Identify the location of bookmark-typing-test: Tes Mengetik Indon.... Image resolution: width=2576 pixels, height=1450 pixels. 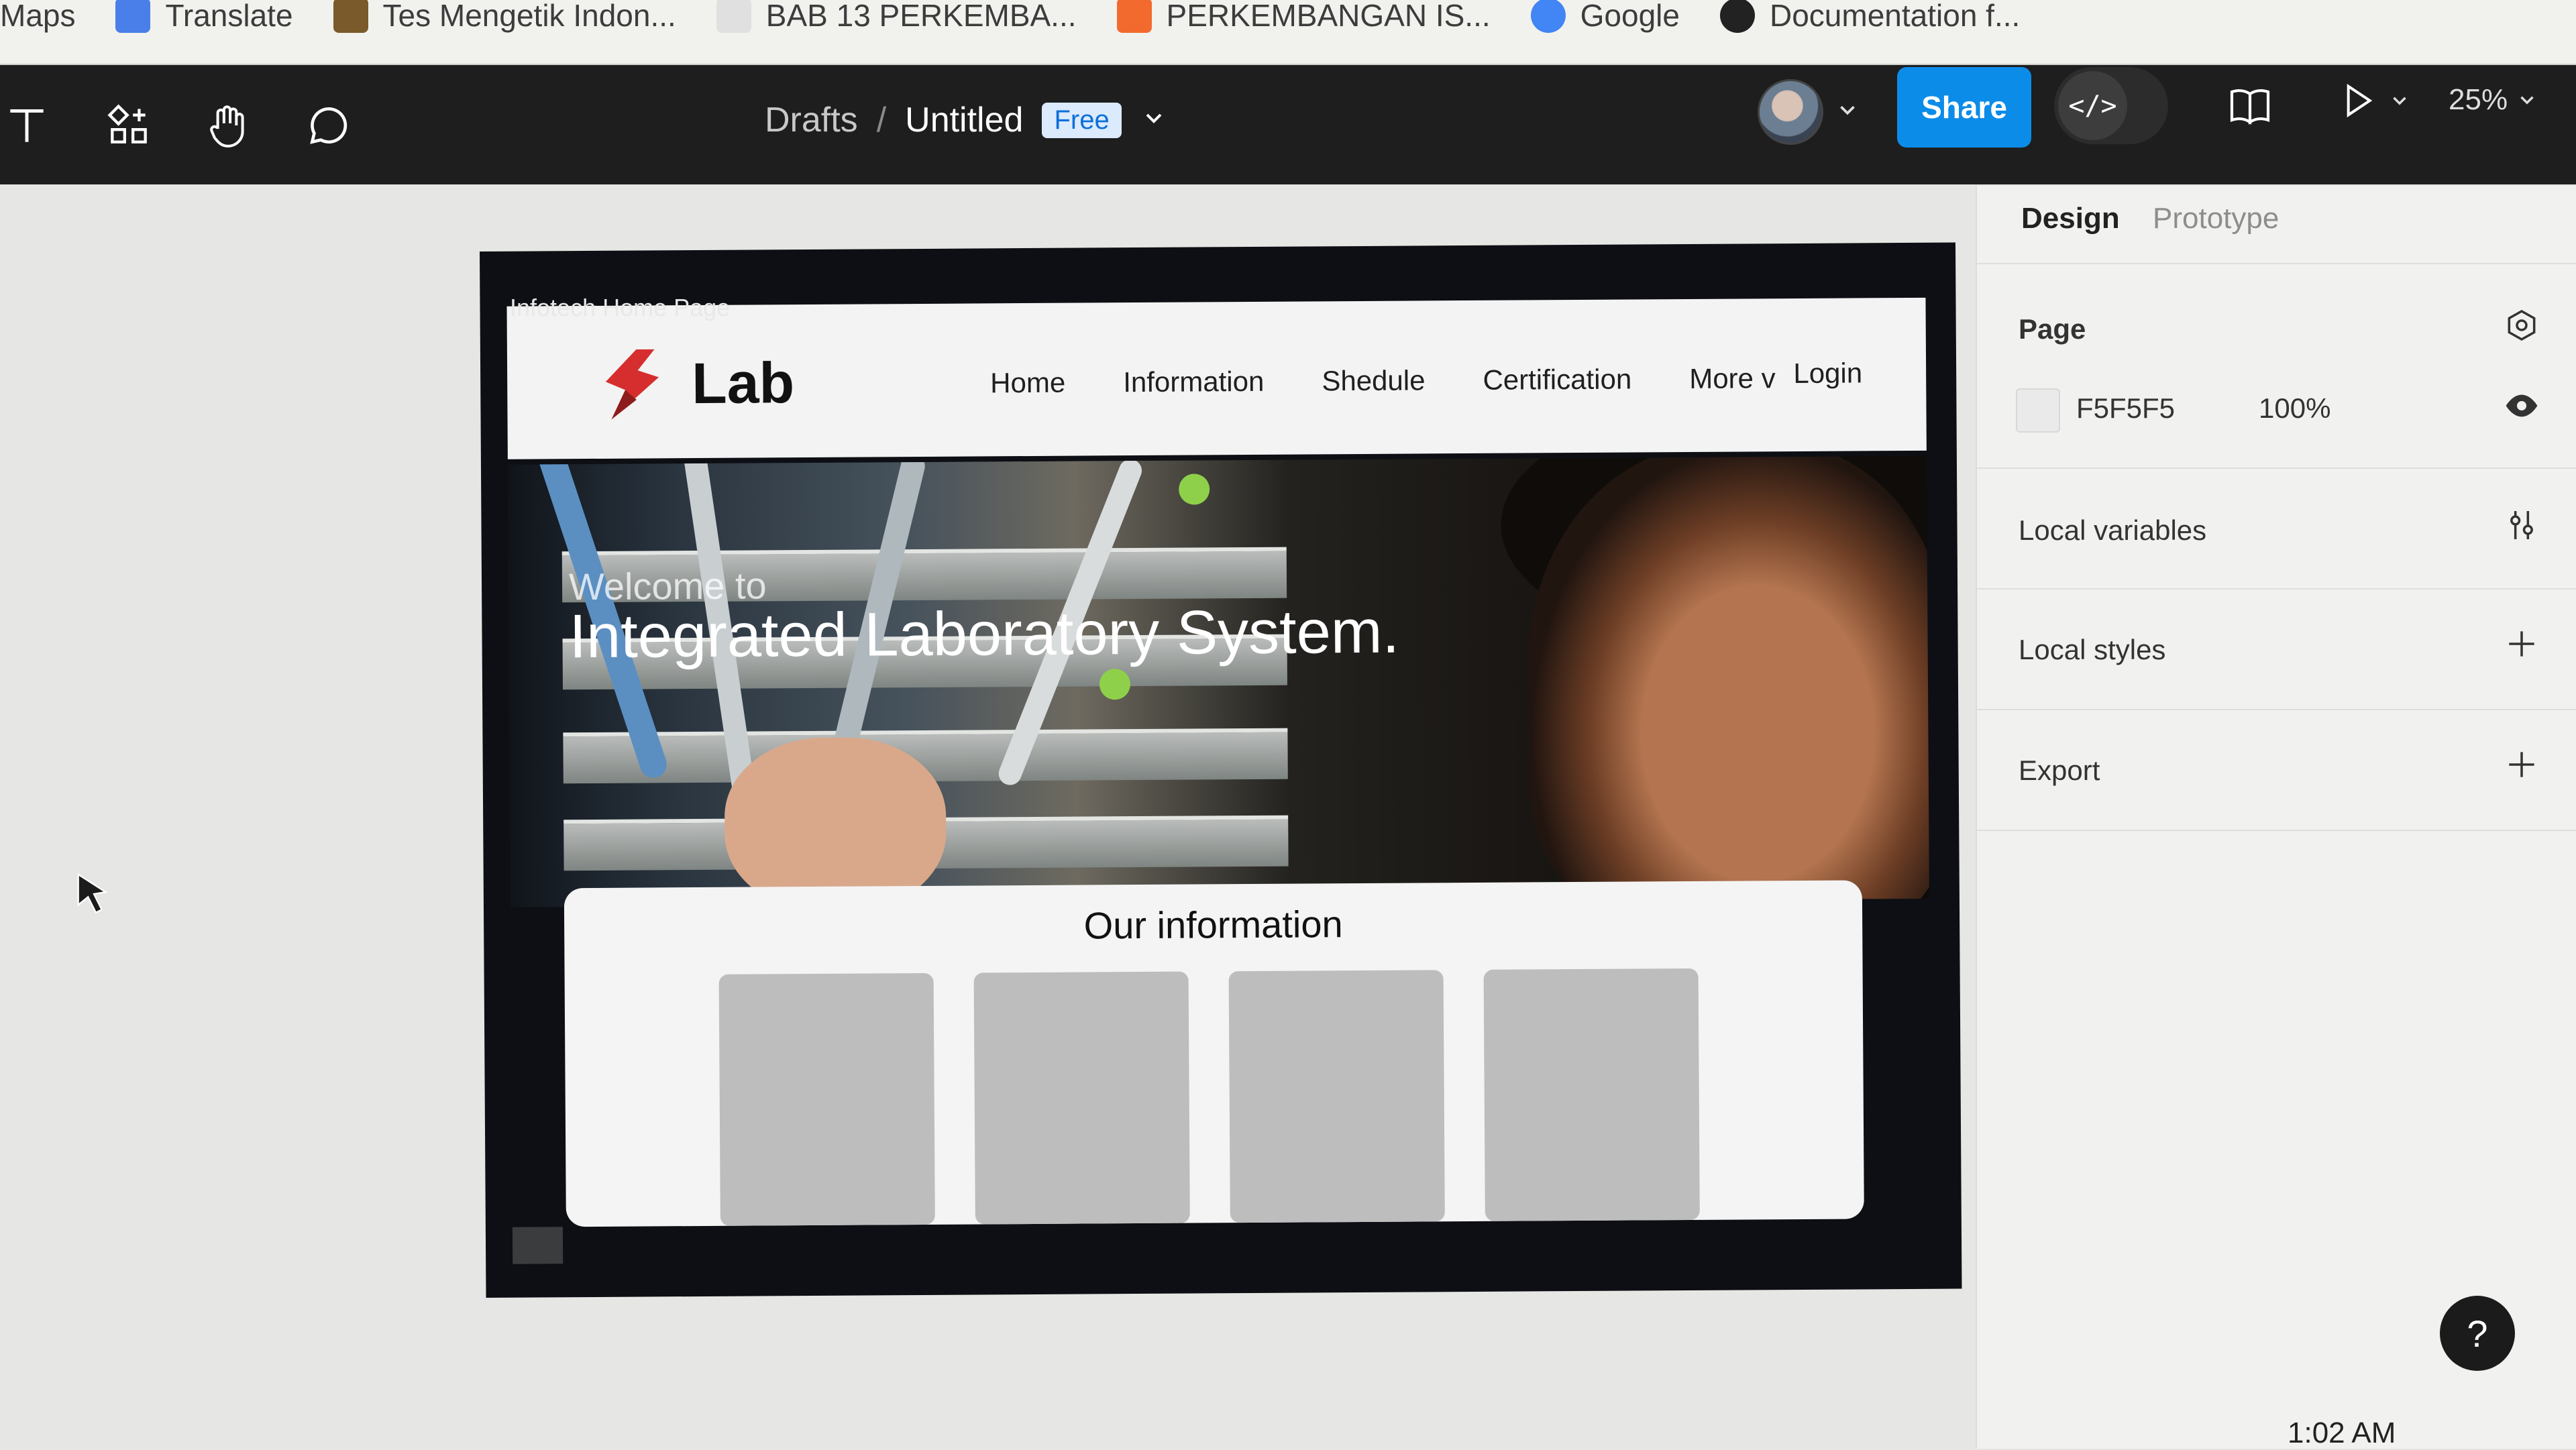
(504, 17).